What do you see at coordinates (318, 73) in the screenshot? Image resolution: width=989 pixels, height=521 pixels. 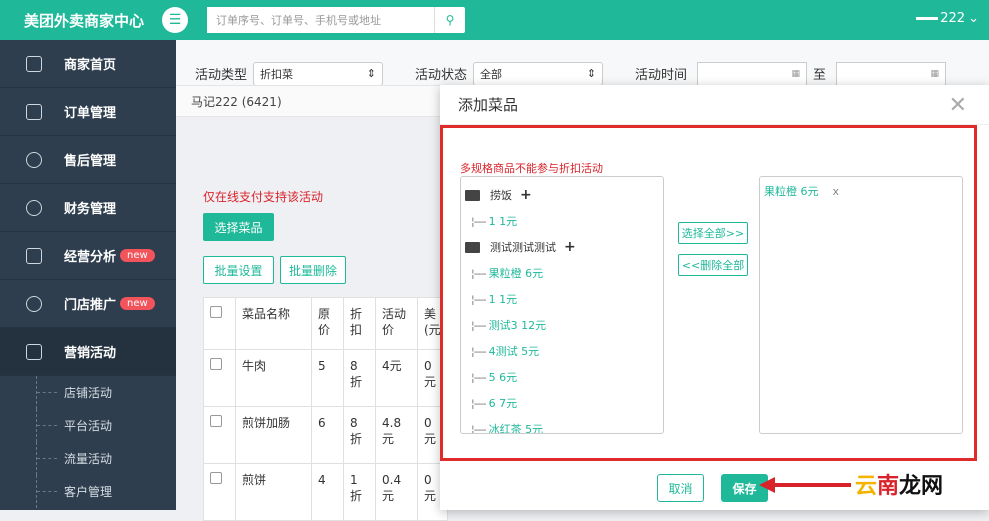 I see `type-select: 折扣菜 ⇕` at bounding box center [318, 73].